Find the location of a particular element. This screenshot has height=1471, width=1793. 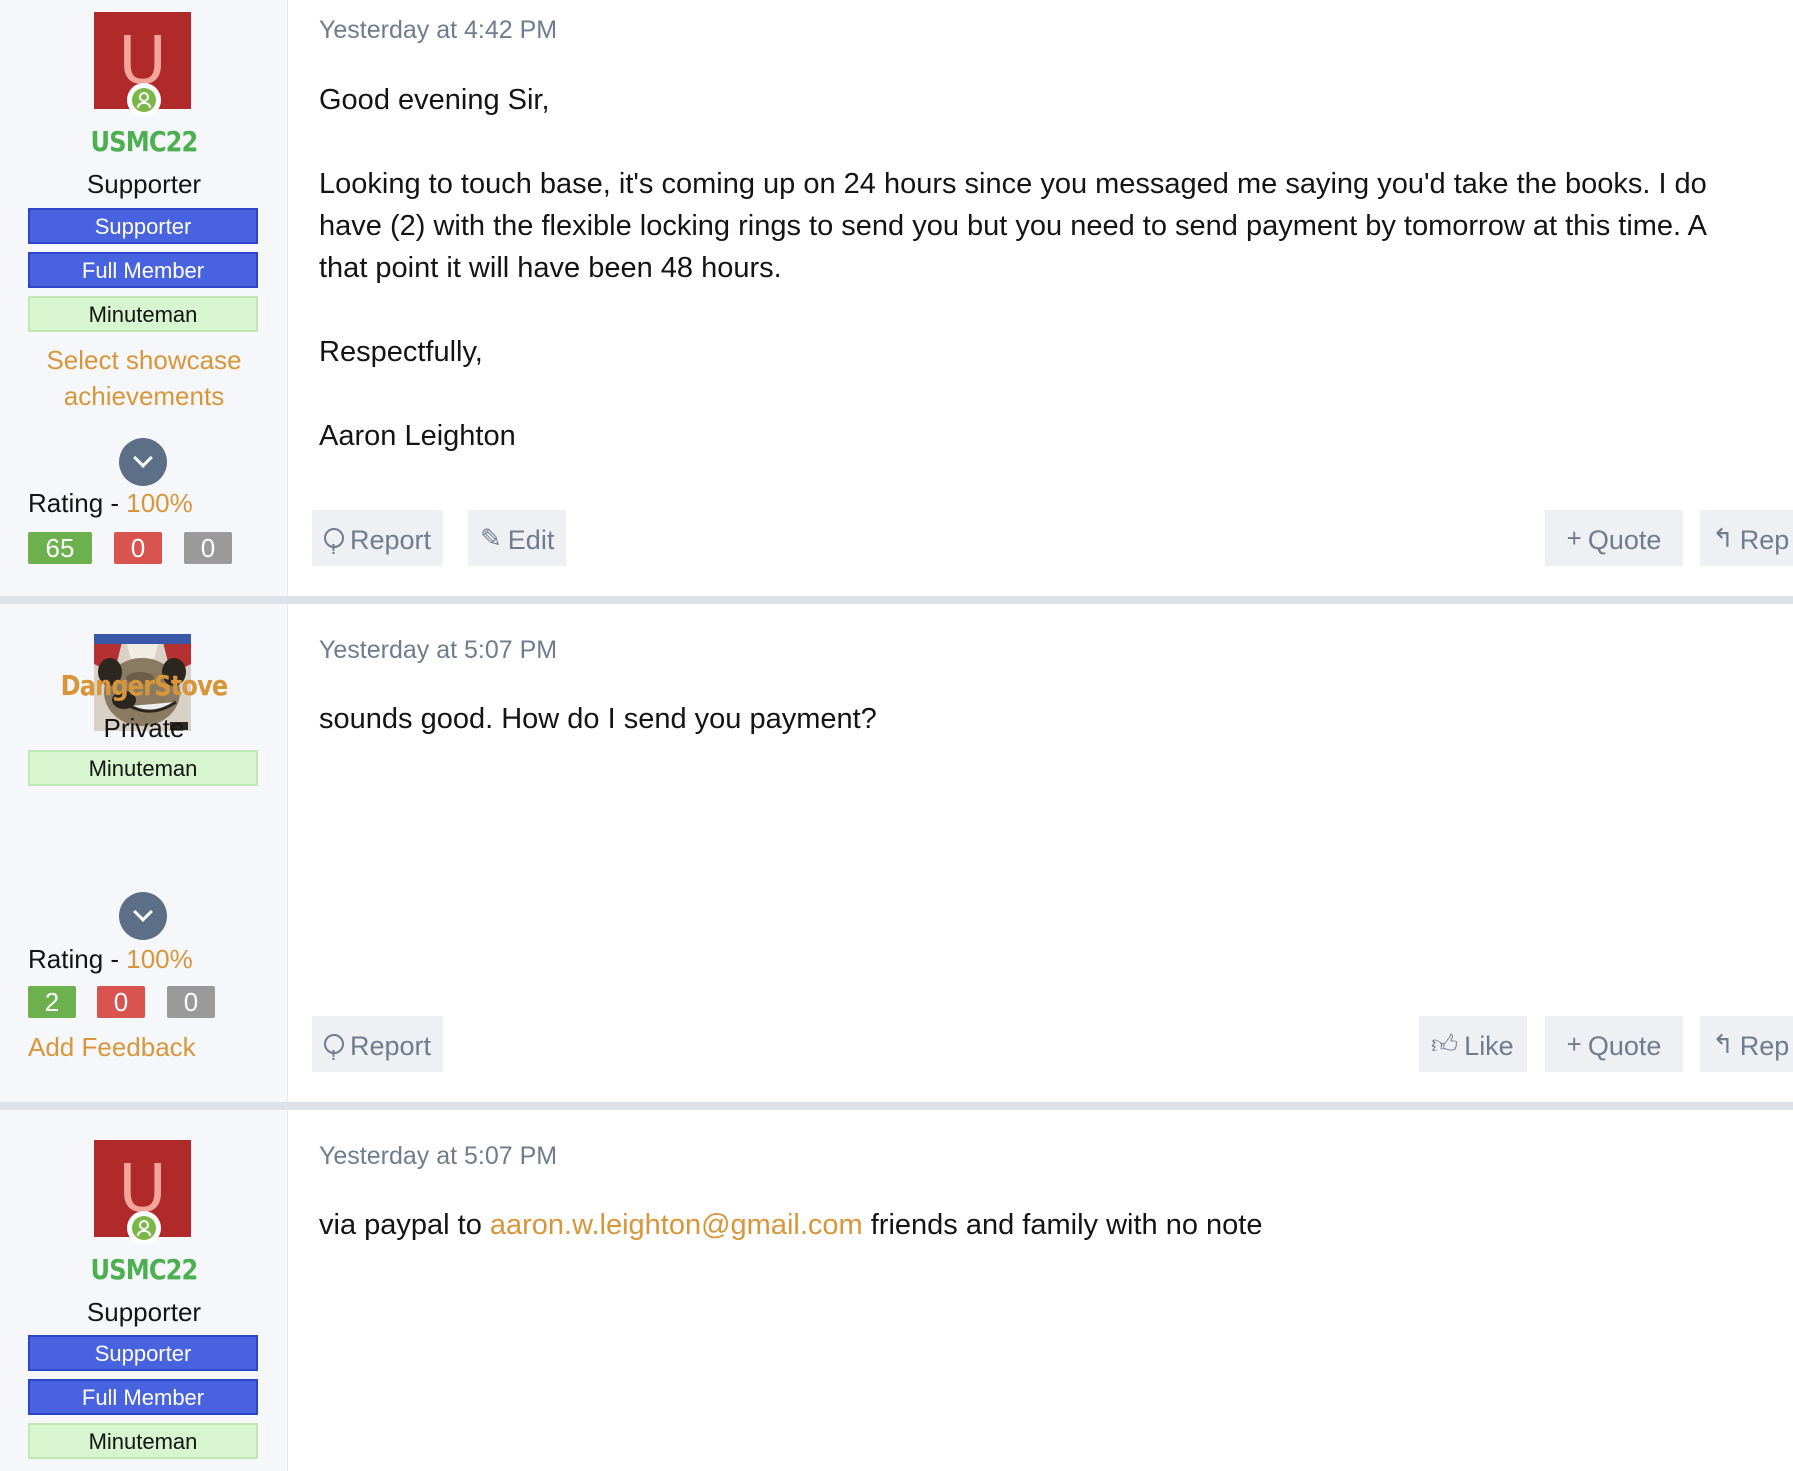

showcase-line: achievements is located at coordinates (144, 396).